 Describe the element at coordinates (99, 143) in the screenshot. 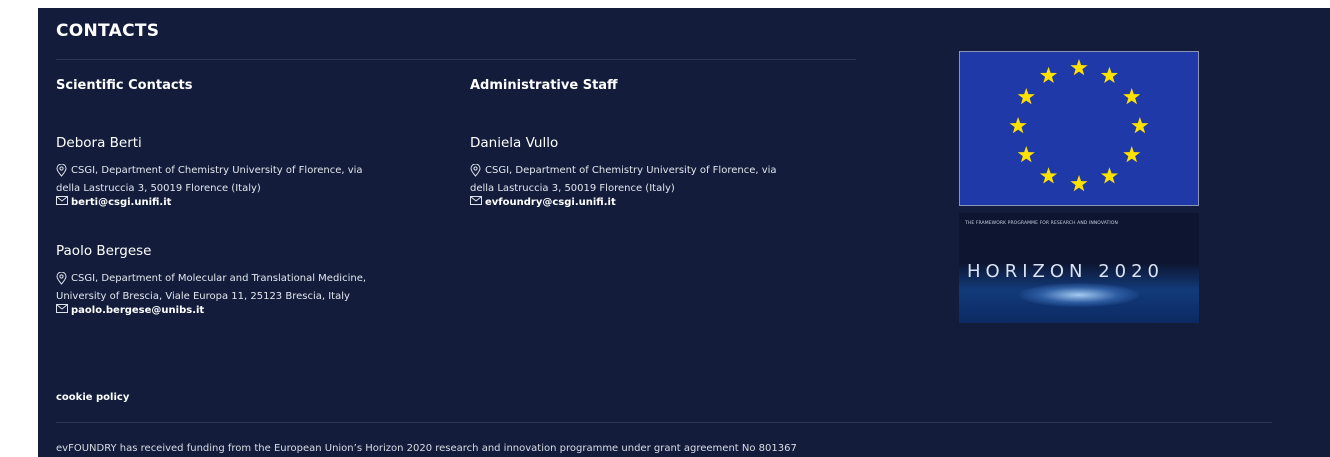

I see `contact-name: Debora Berti` at that location.